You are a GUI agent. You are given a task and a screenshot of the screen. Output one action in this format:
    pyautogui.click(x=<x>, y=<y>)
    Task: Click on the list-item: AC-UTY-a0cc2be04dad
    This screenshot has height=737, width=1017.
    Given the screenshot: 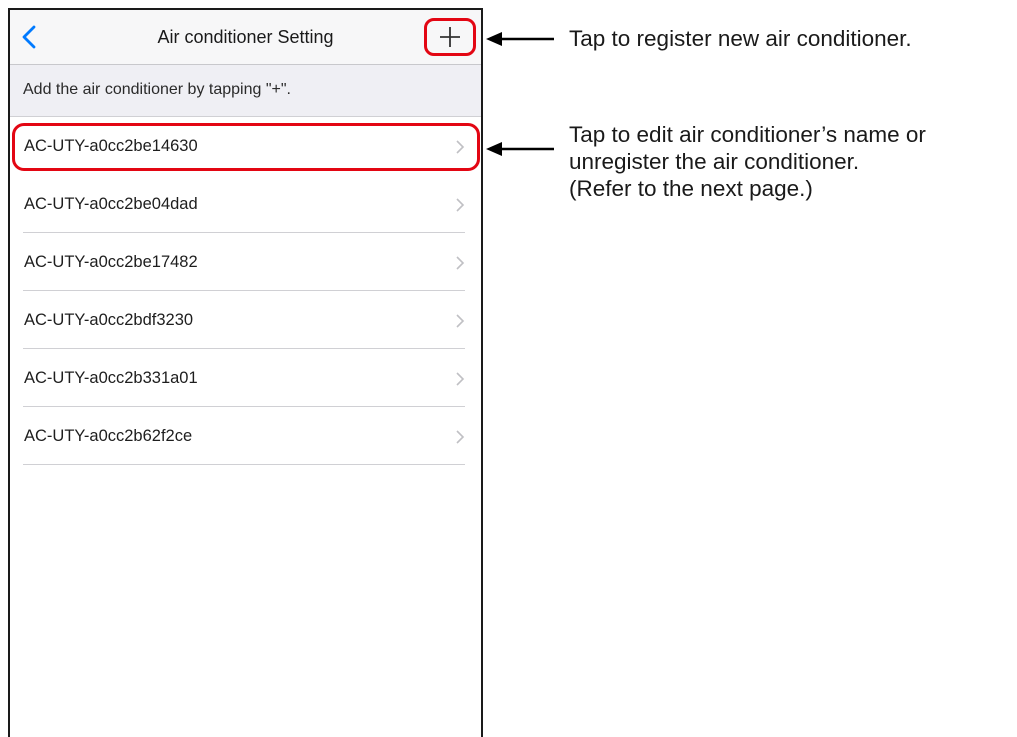 What is the action you would take?
    pyautogui.click(x=245, y=204)
    